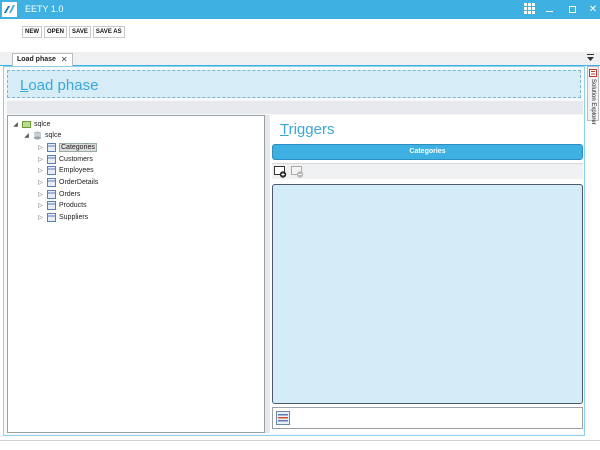 This screenshot has width=600, height=450. Describe the element at coordinates (284, 129) in the screenshot. I see `triggers-title-accesskey: T` at that location.